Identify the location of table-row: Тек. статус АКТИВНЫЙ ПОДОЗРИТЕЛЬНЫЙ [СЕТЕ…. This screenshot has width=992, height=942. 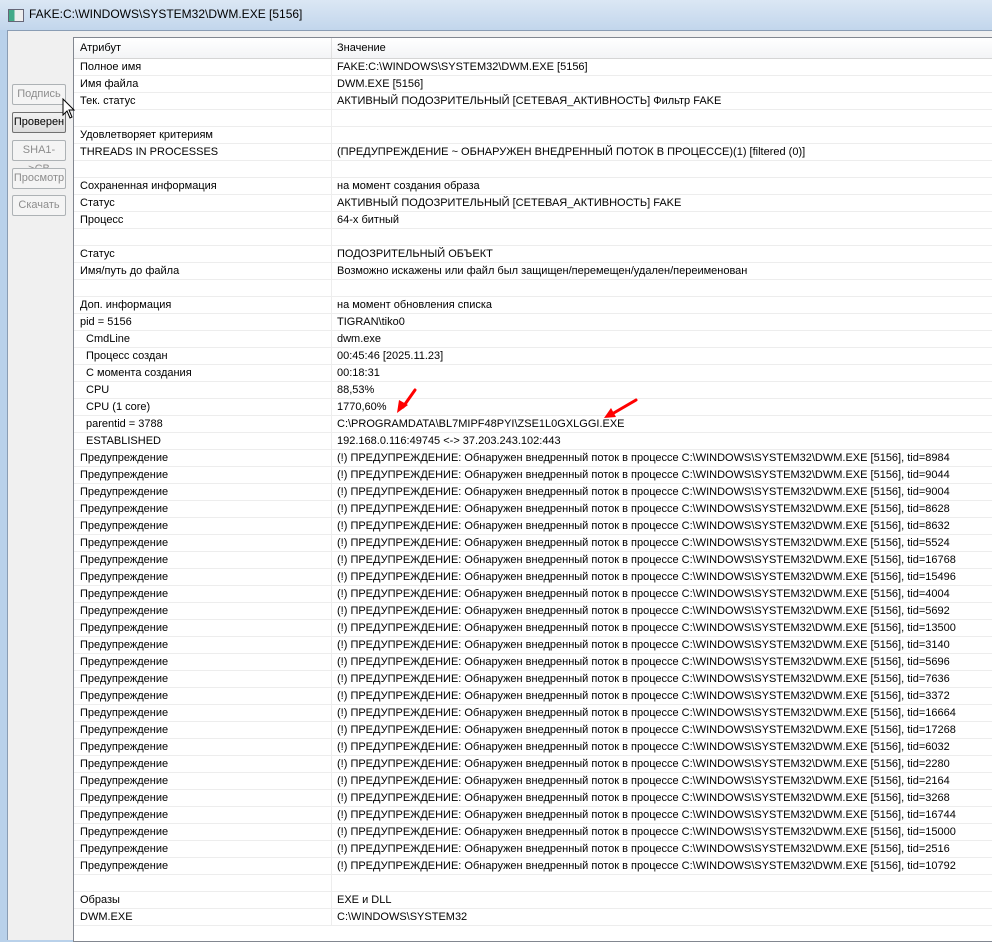
(533, 101).